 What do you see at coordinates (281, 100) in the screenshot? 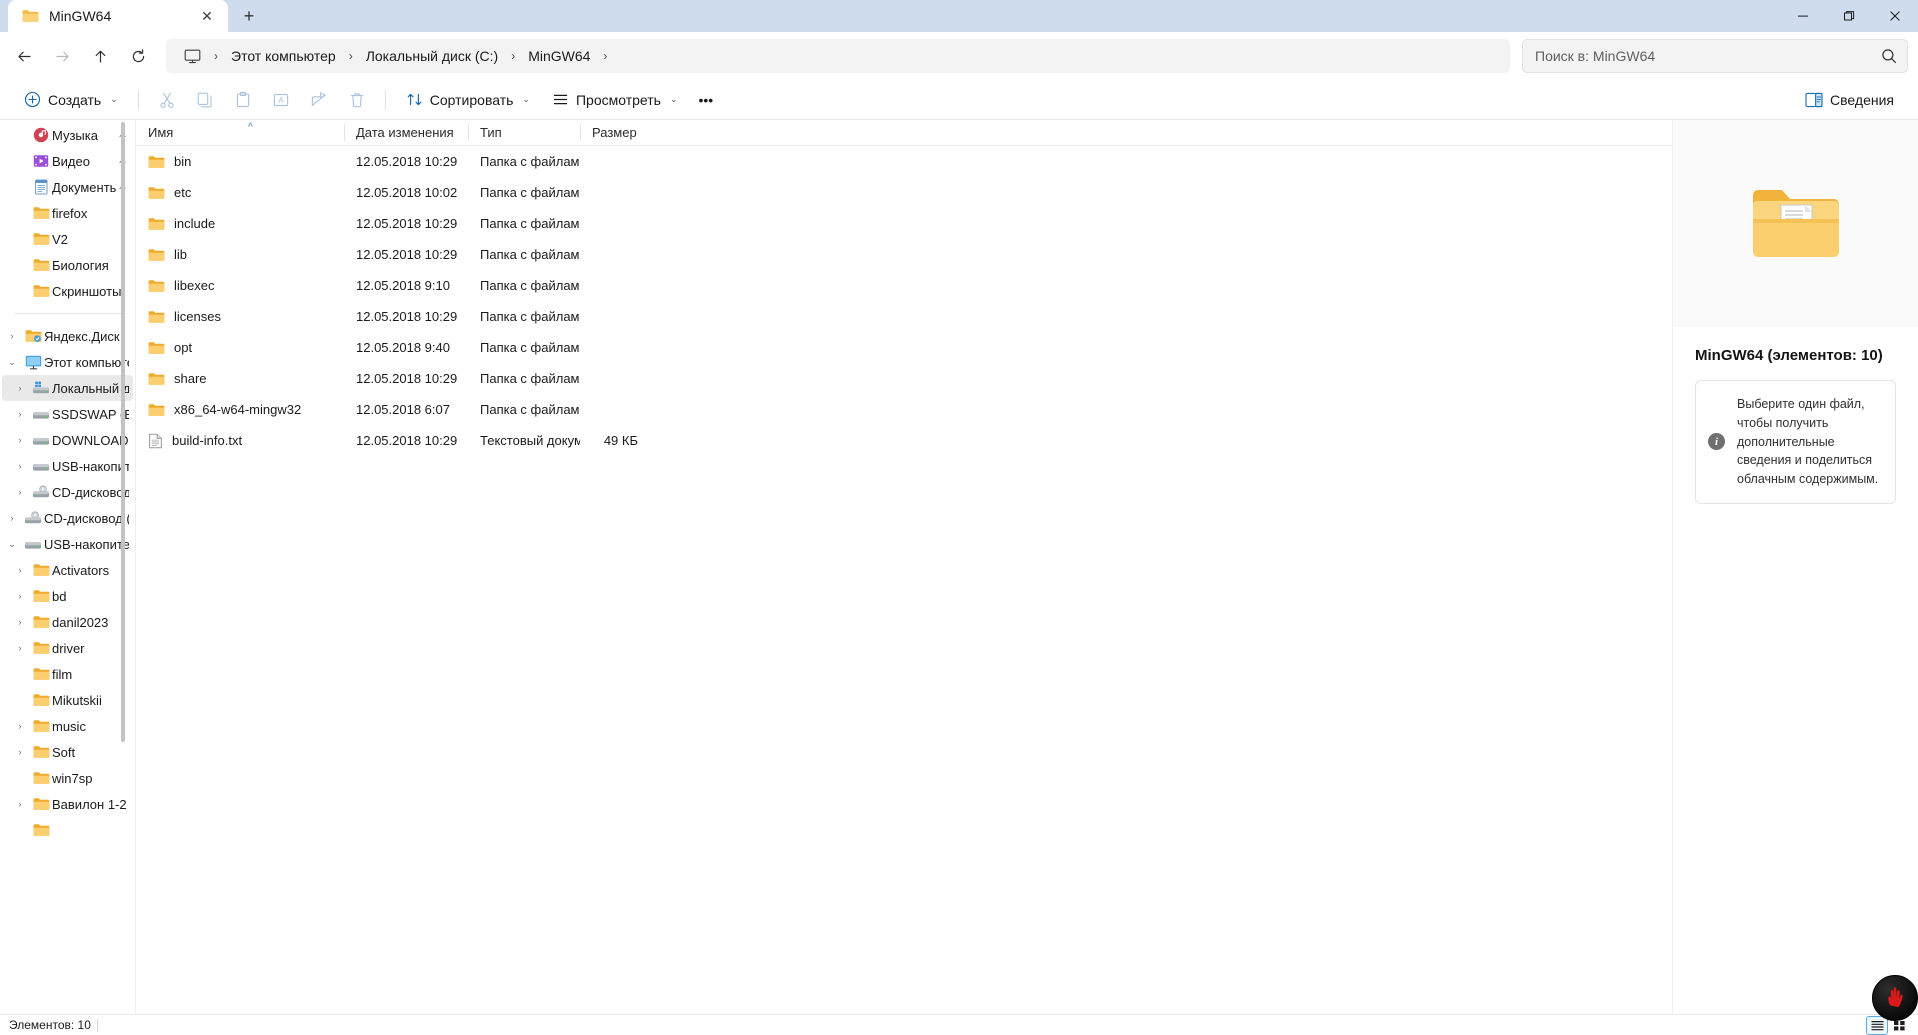
I see `rename-button: A` at bounding box center [281, 100].